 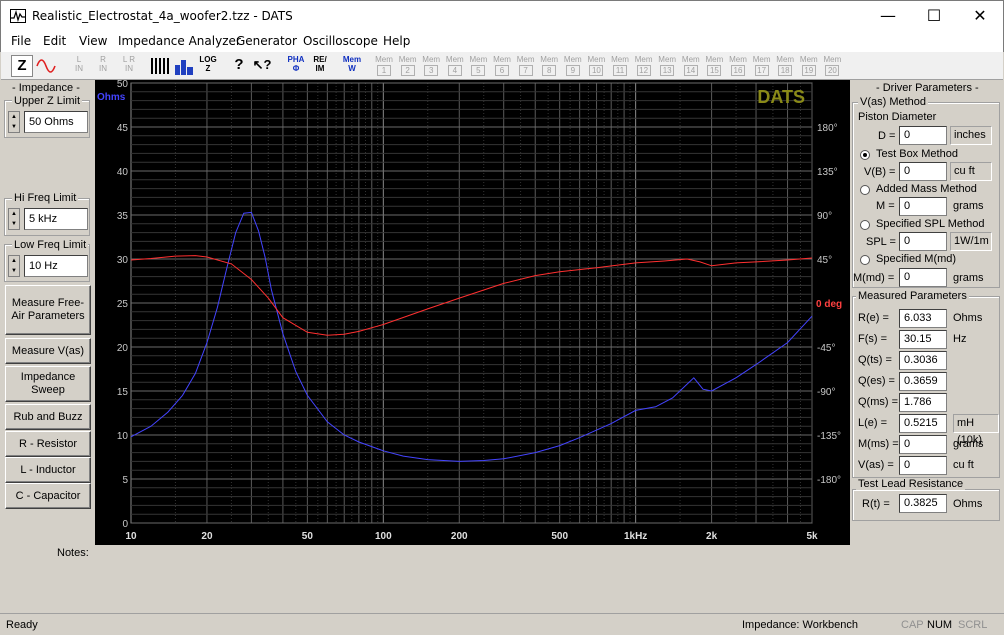 I want to click on memory-slot-11-button: Mem 11, so click(x=620, y=66).